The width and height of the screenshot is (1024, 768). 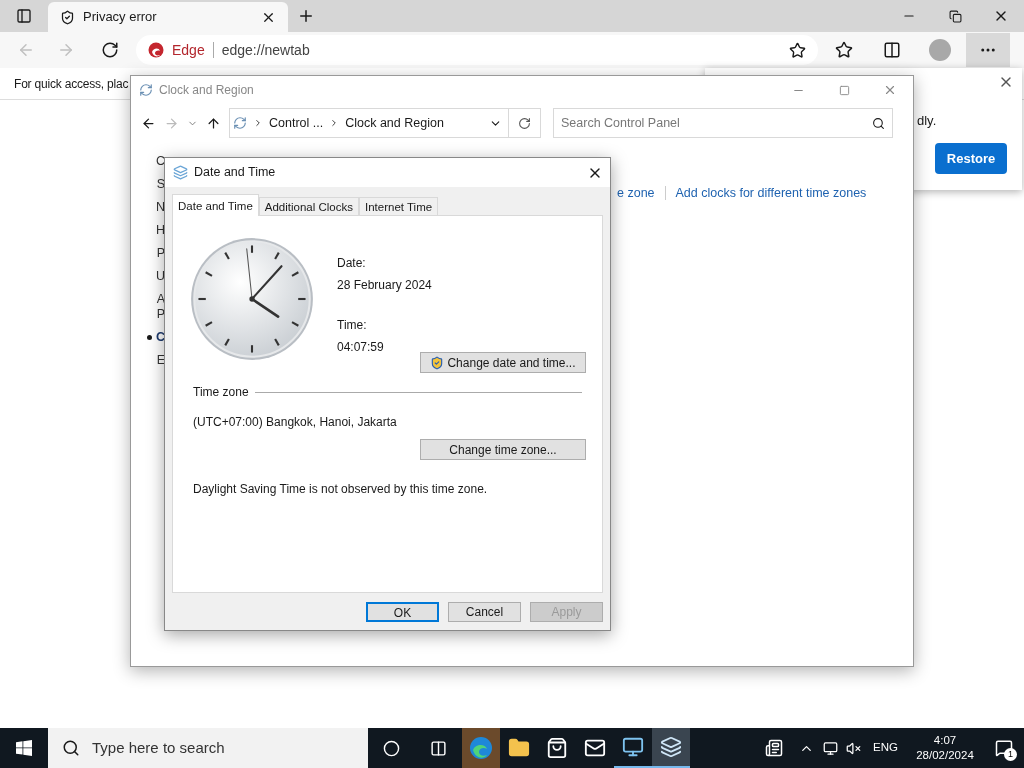 What do you see at coordinates (885, 748) in the screenshot?
I see `language-indicator: ENG` at bounding box center [885, 748].